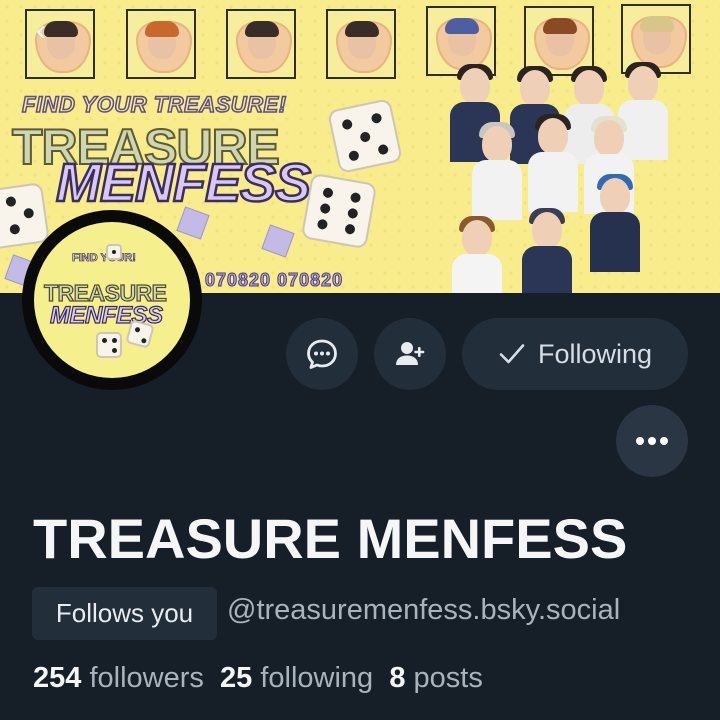  What do you see at coordinates (557, 177) in the screenshot?
I see `group-photo` at bounding box center [557, 177].